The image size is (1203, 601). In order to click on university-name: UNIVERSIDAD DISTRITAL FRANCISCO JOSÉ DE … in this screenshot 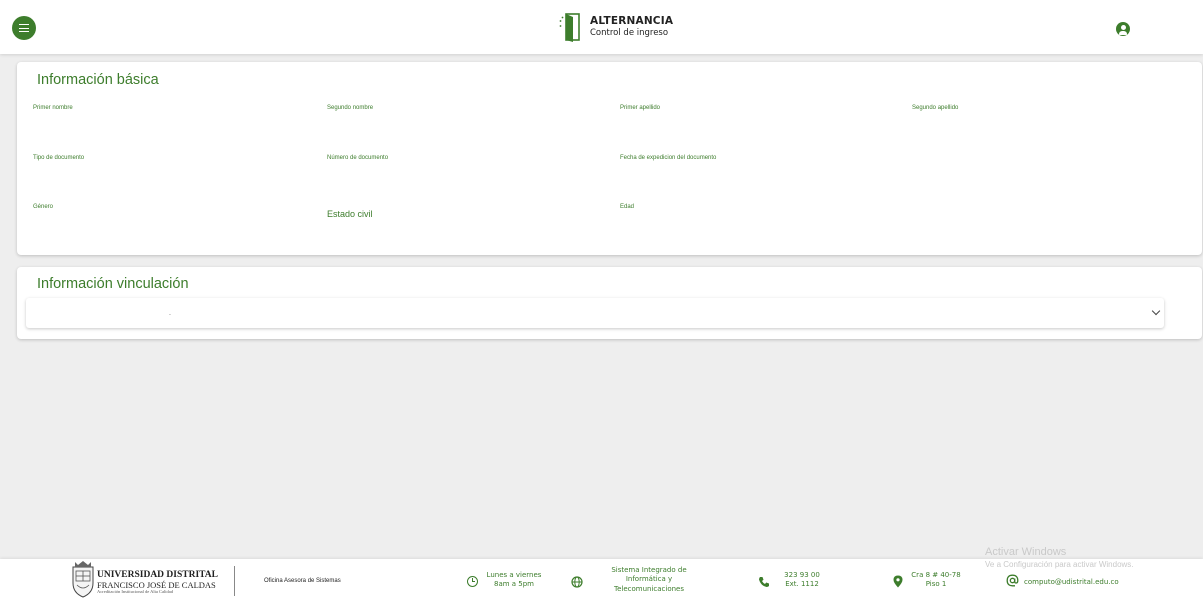, I will do `click(157, 582)`.